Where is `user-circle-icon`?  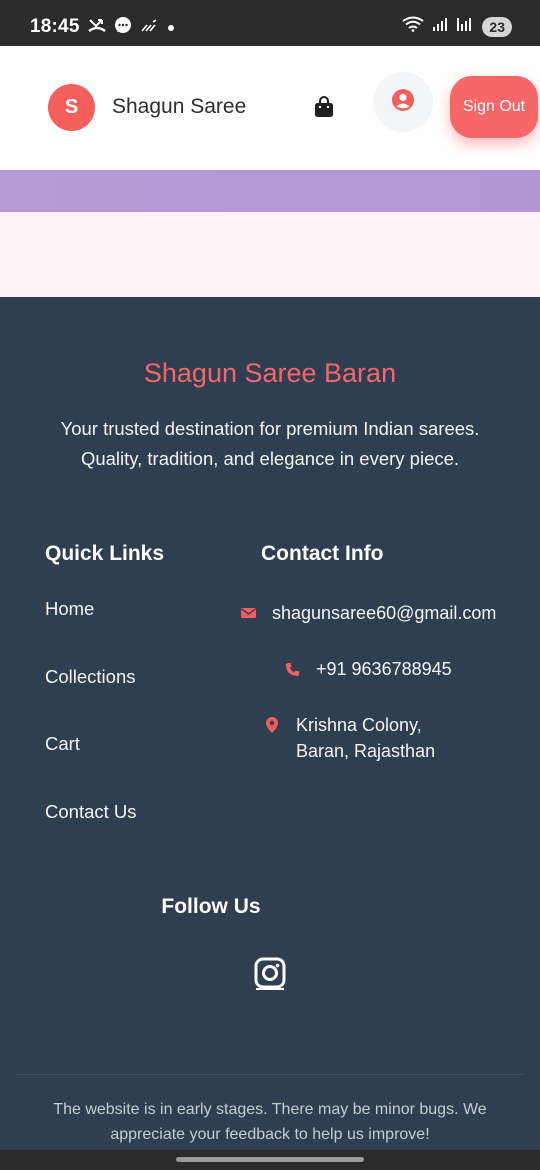
user-circle-icon is located at coordinates (403, 102).